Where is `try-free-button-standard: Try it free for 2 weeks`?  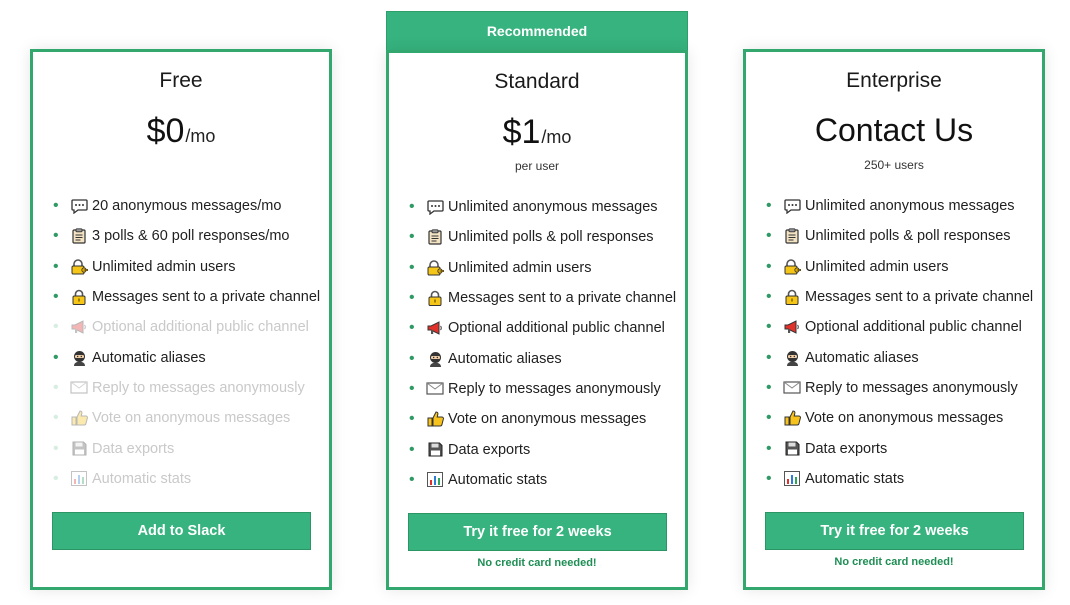
try-free-button-standard: Try it free for 2 weeks is located at coordinates (537, 532).